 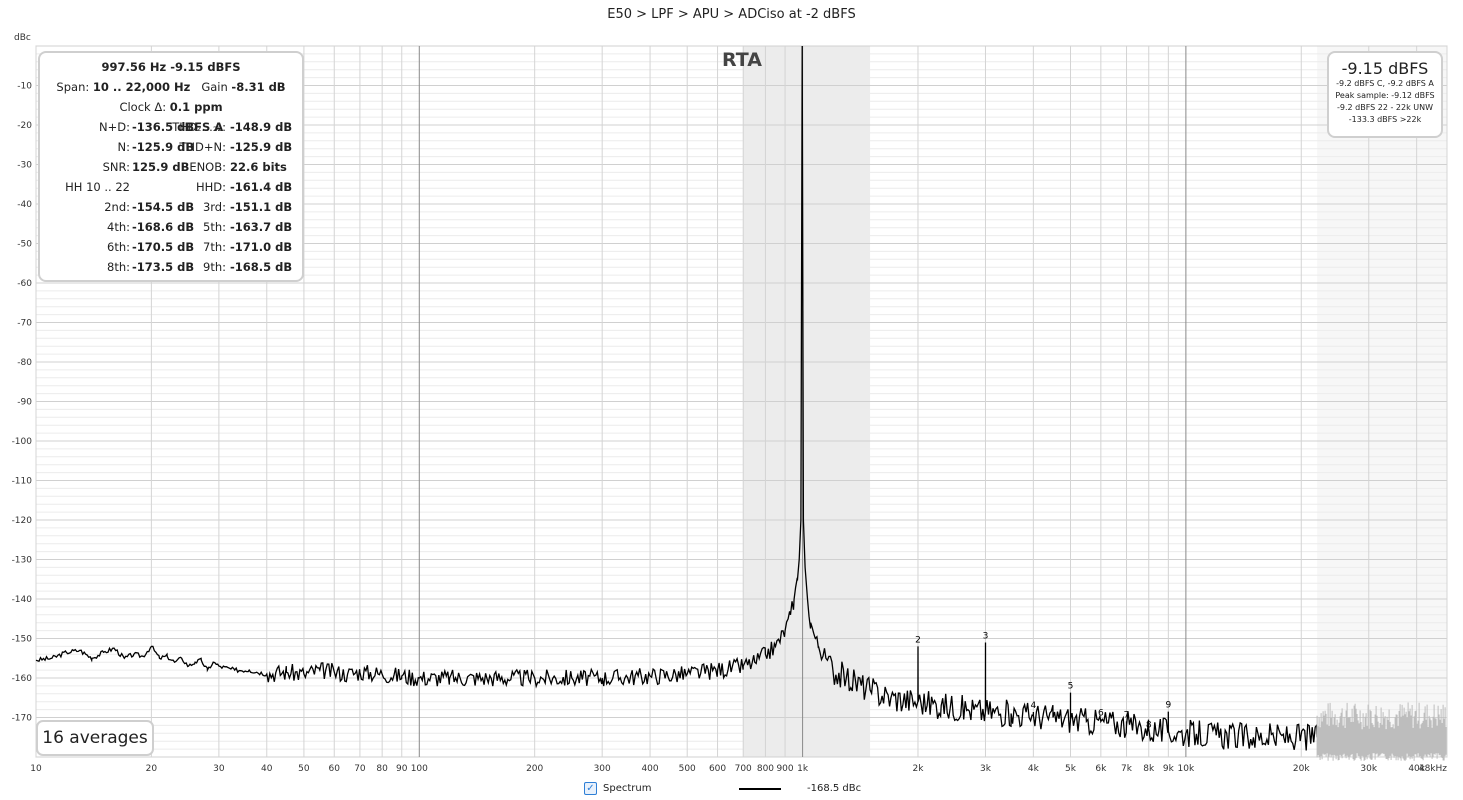 What do you see at coordinates (22, 719) in the screenshot?
I see `y-tick-label: -170` at bounding box center [22, 719].